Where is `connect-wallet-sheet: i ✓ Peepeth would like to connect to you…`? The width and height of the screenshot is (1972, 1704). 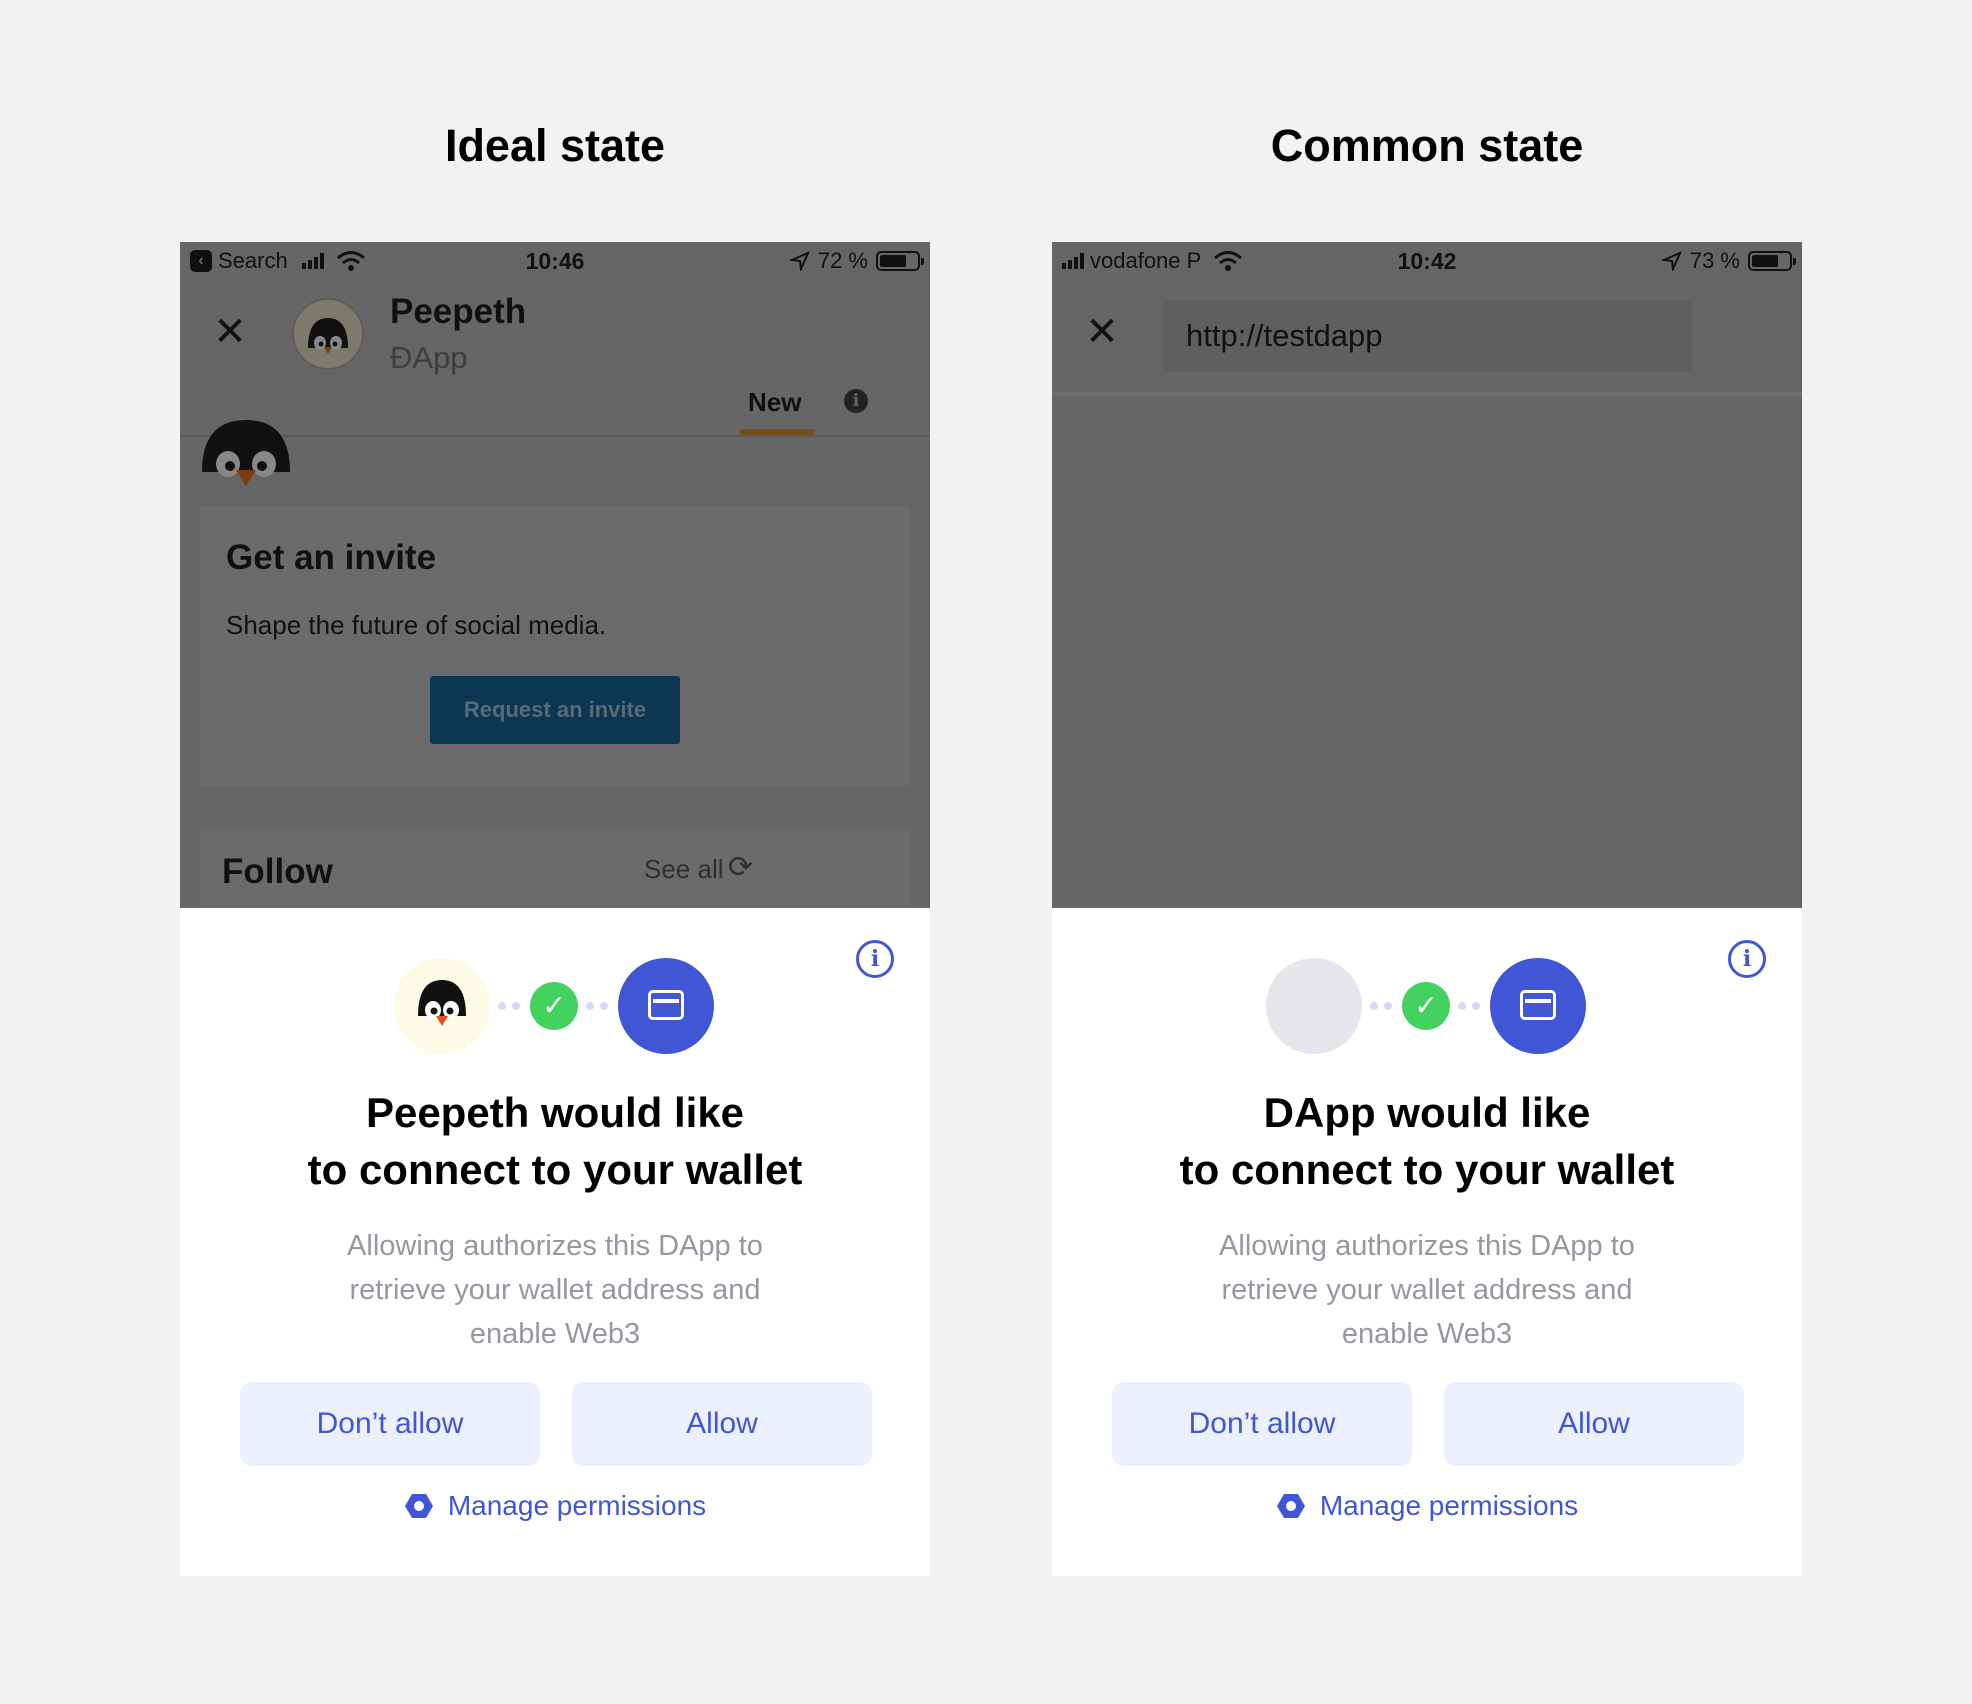
connect-wallet-sheet: i ✓ Peepeth would like to connect to you… is located at coordinates (555, 1242).